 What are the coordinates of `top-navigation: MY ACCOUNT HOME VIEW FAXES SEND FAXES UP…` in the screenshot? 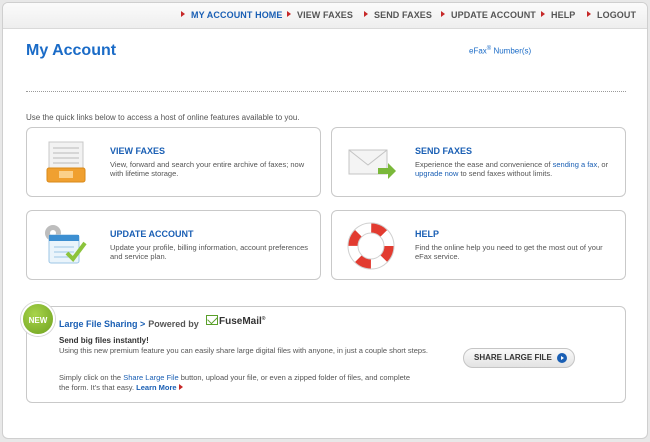 It's located at (325, 16).